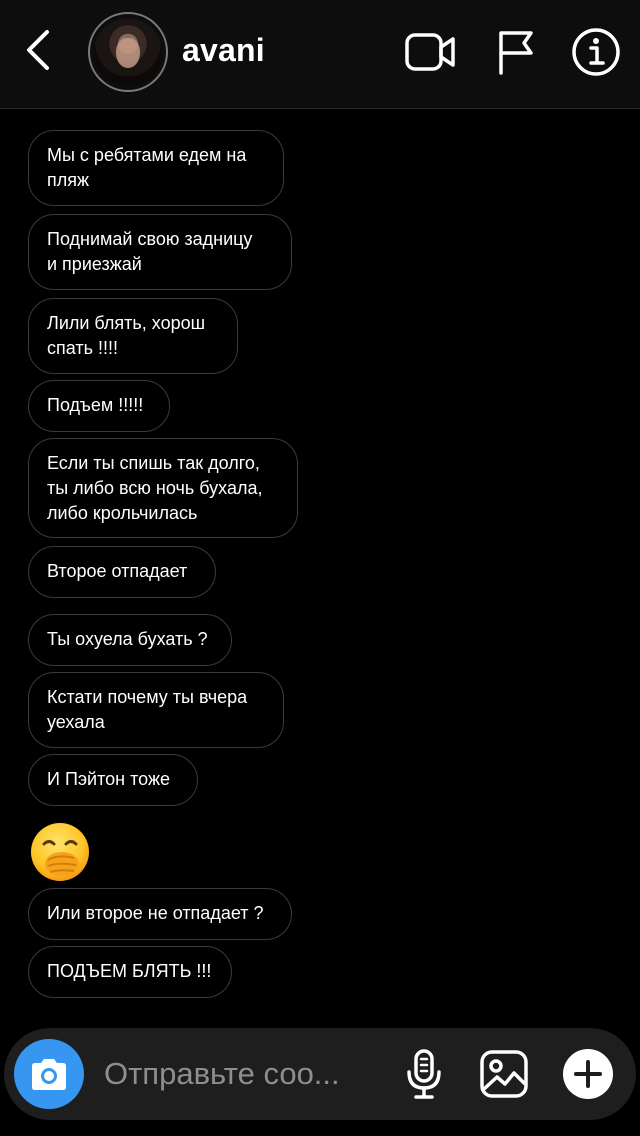  I want to click on camera-button, so click(49, 1074).